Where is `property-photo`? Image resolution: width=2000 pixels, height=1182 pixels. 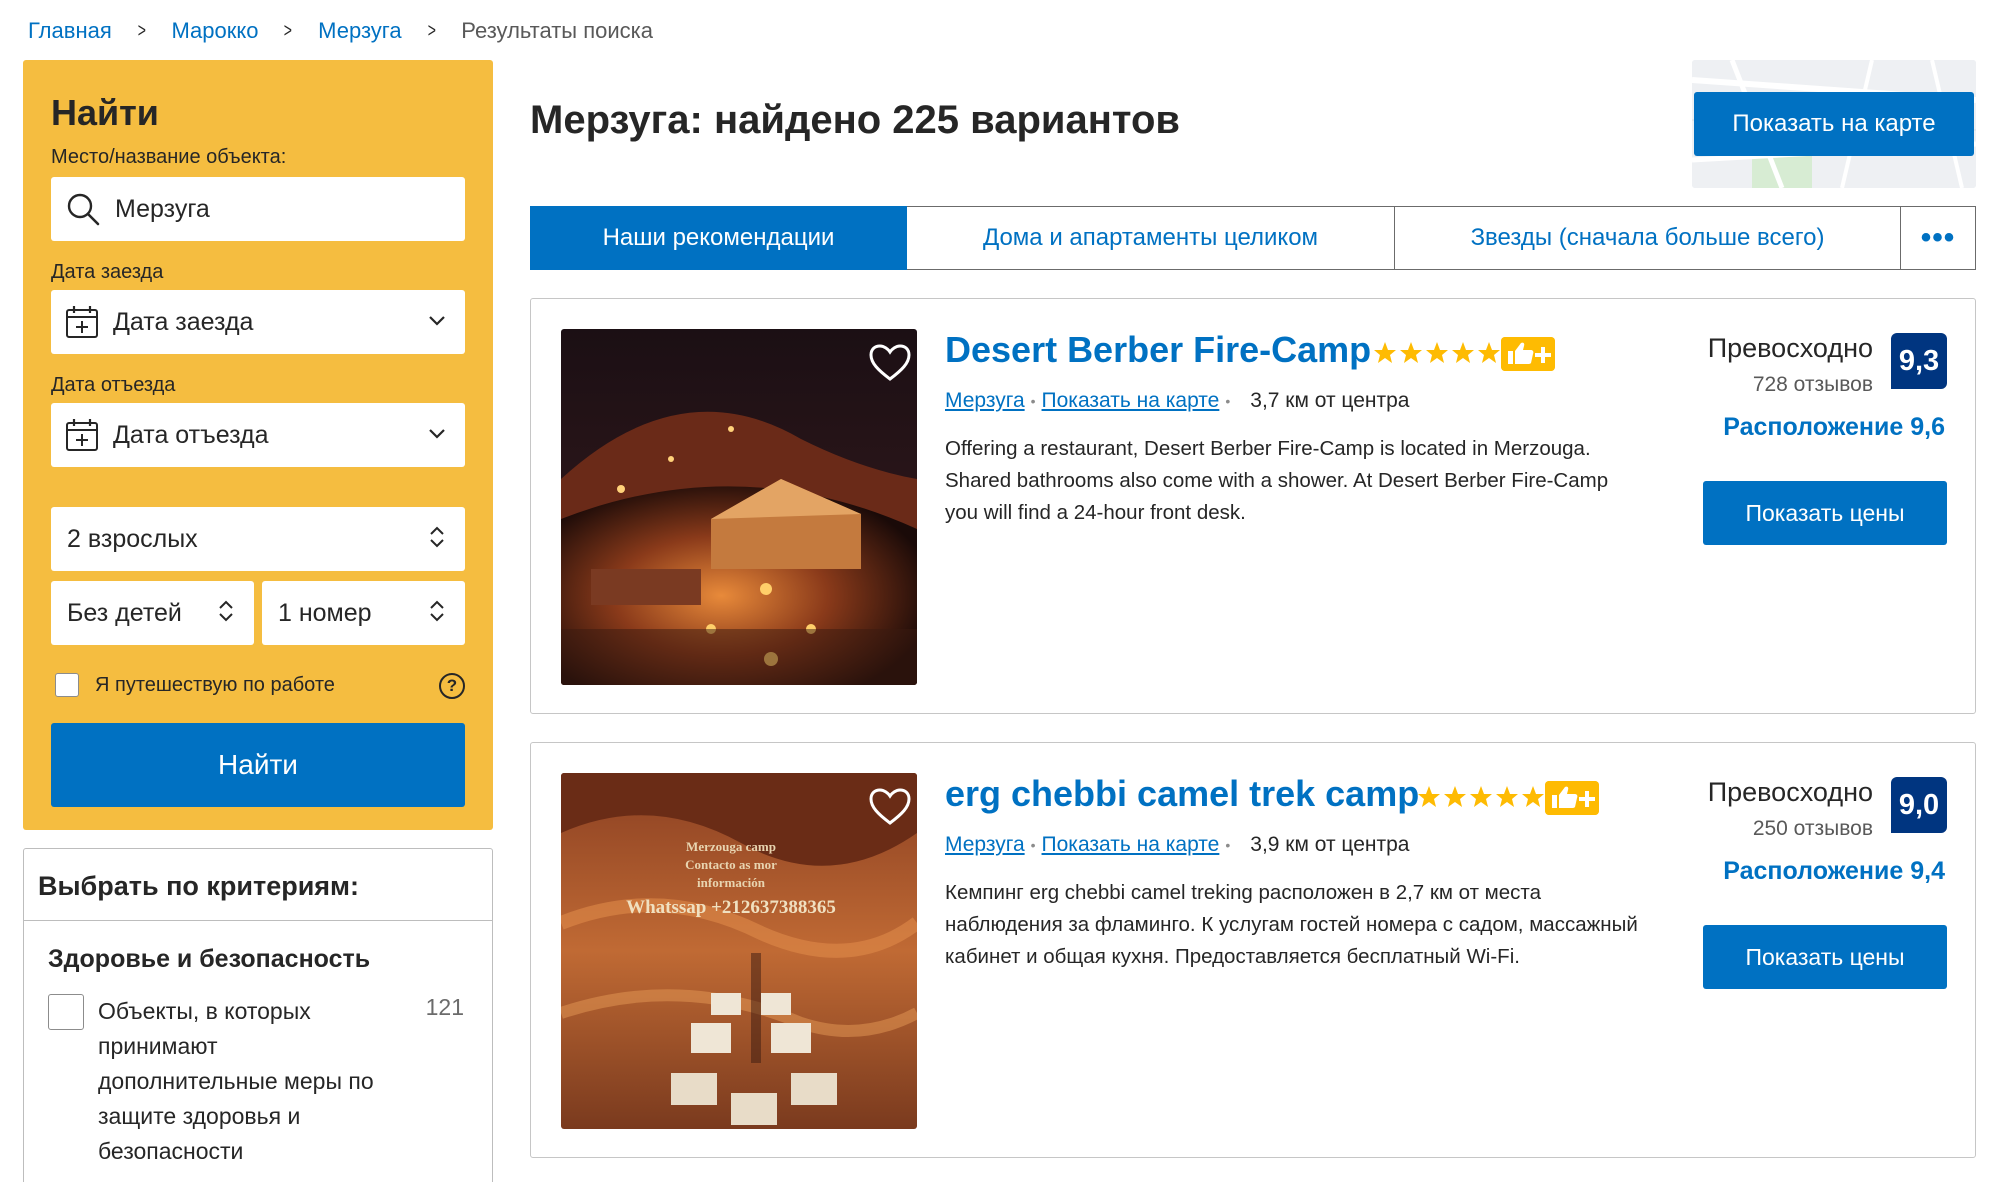 property-photo is located at coordinates (739, 507).